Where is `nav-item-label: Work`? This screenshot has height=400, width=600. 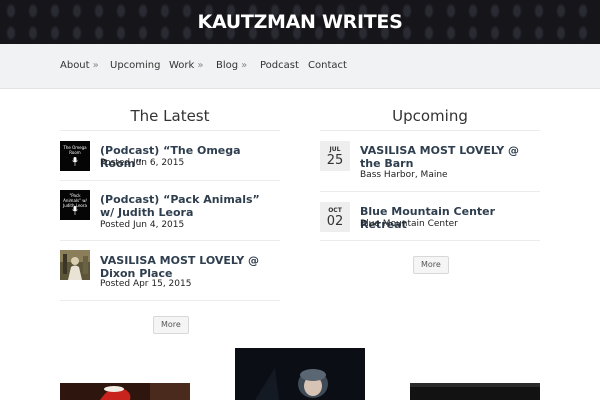
nav-item-label: Work is located at coordinates (182, 65).